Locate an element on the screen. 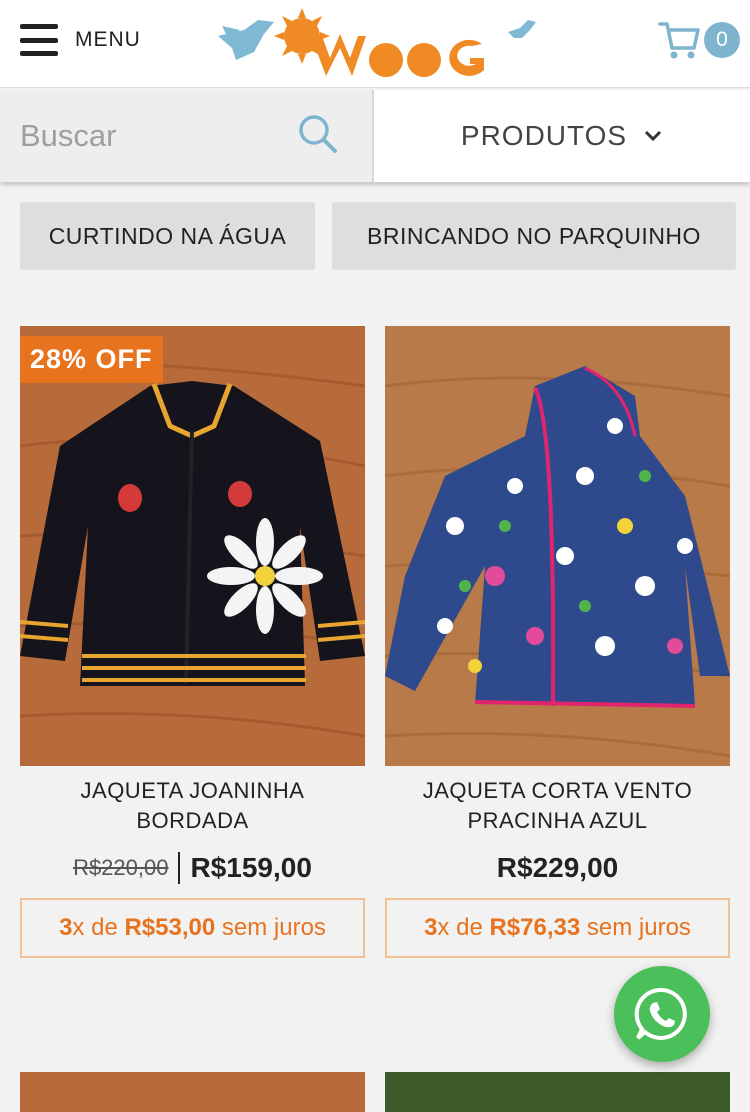  chevron-down-icon is located at coordinates (653, 136).